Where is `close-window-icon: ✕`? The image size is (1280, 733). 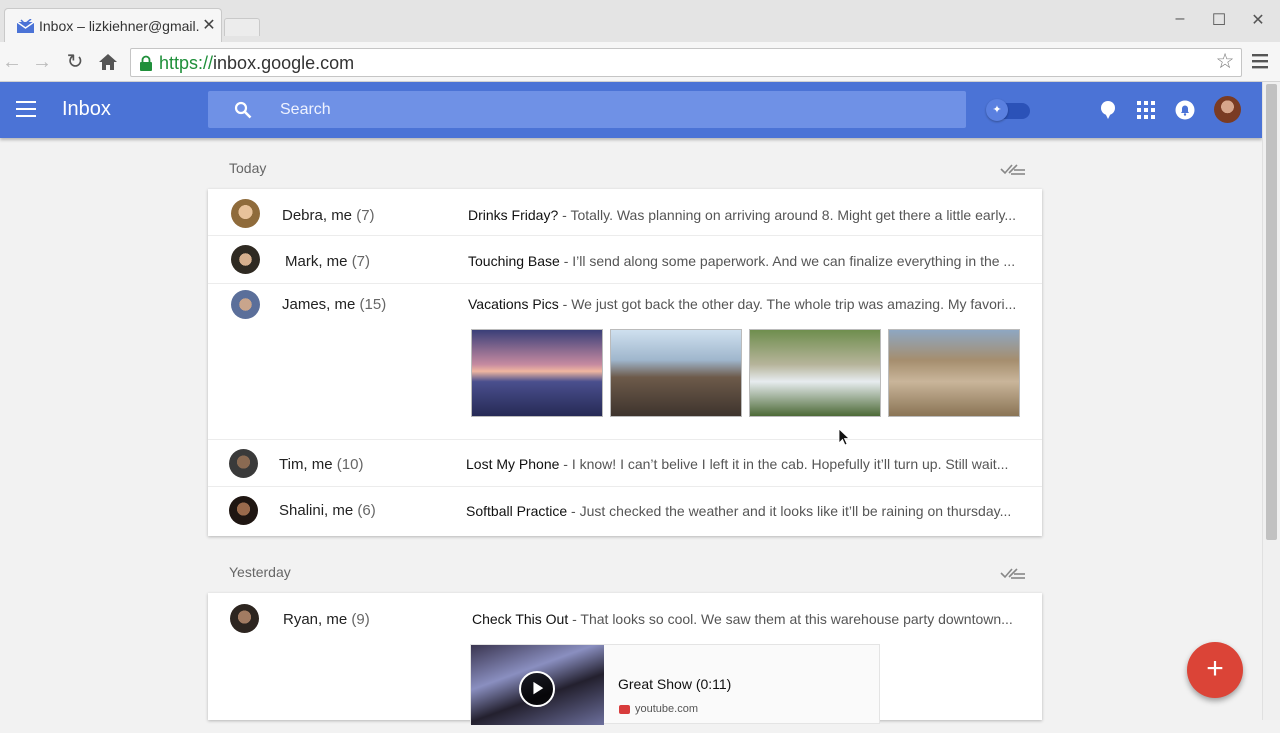
close-window-icon: ✕ is located at coordinates (1258, 21).